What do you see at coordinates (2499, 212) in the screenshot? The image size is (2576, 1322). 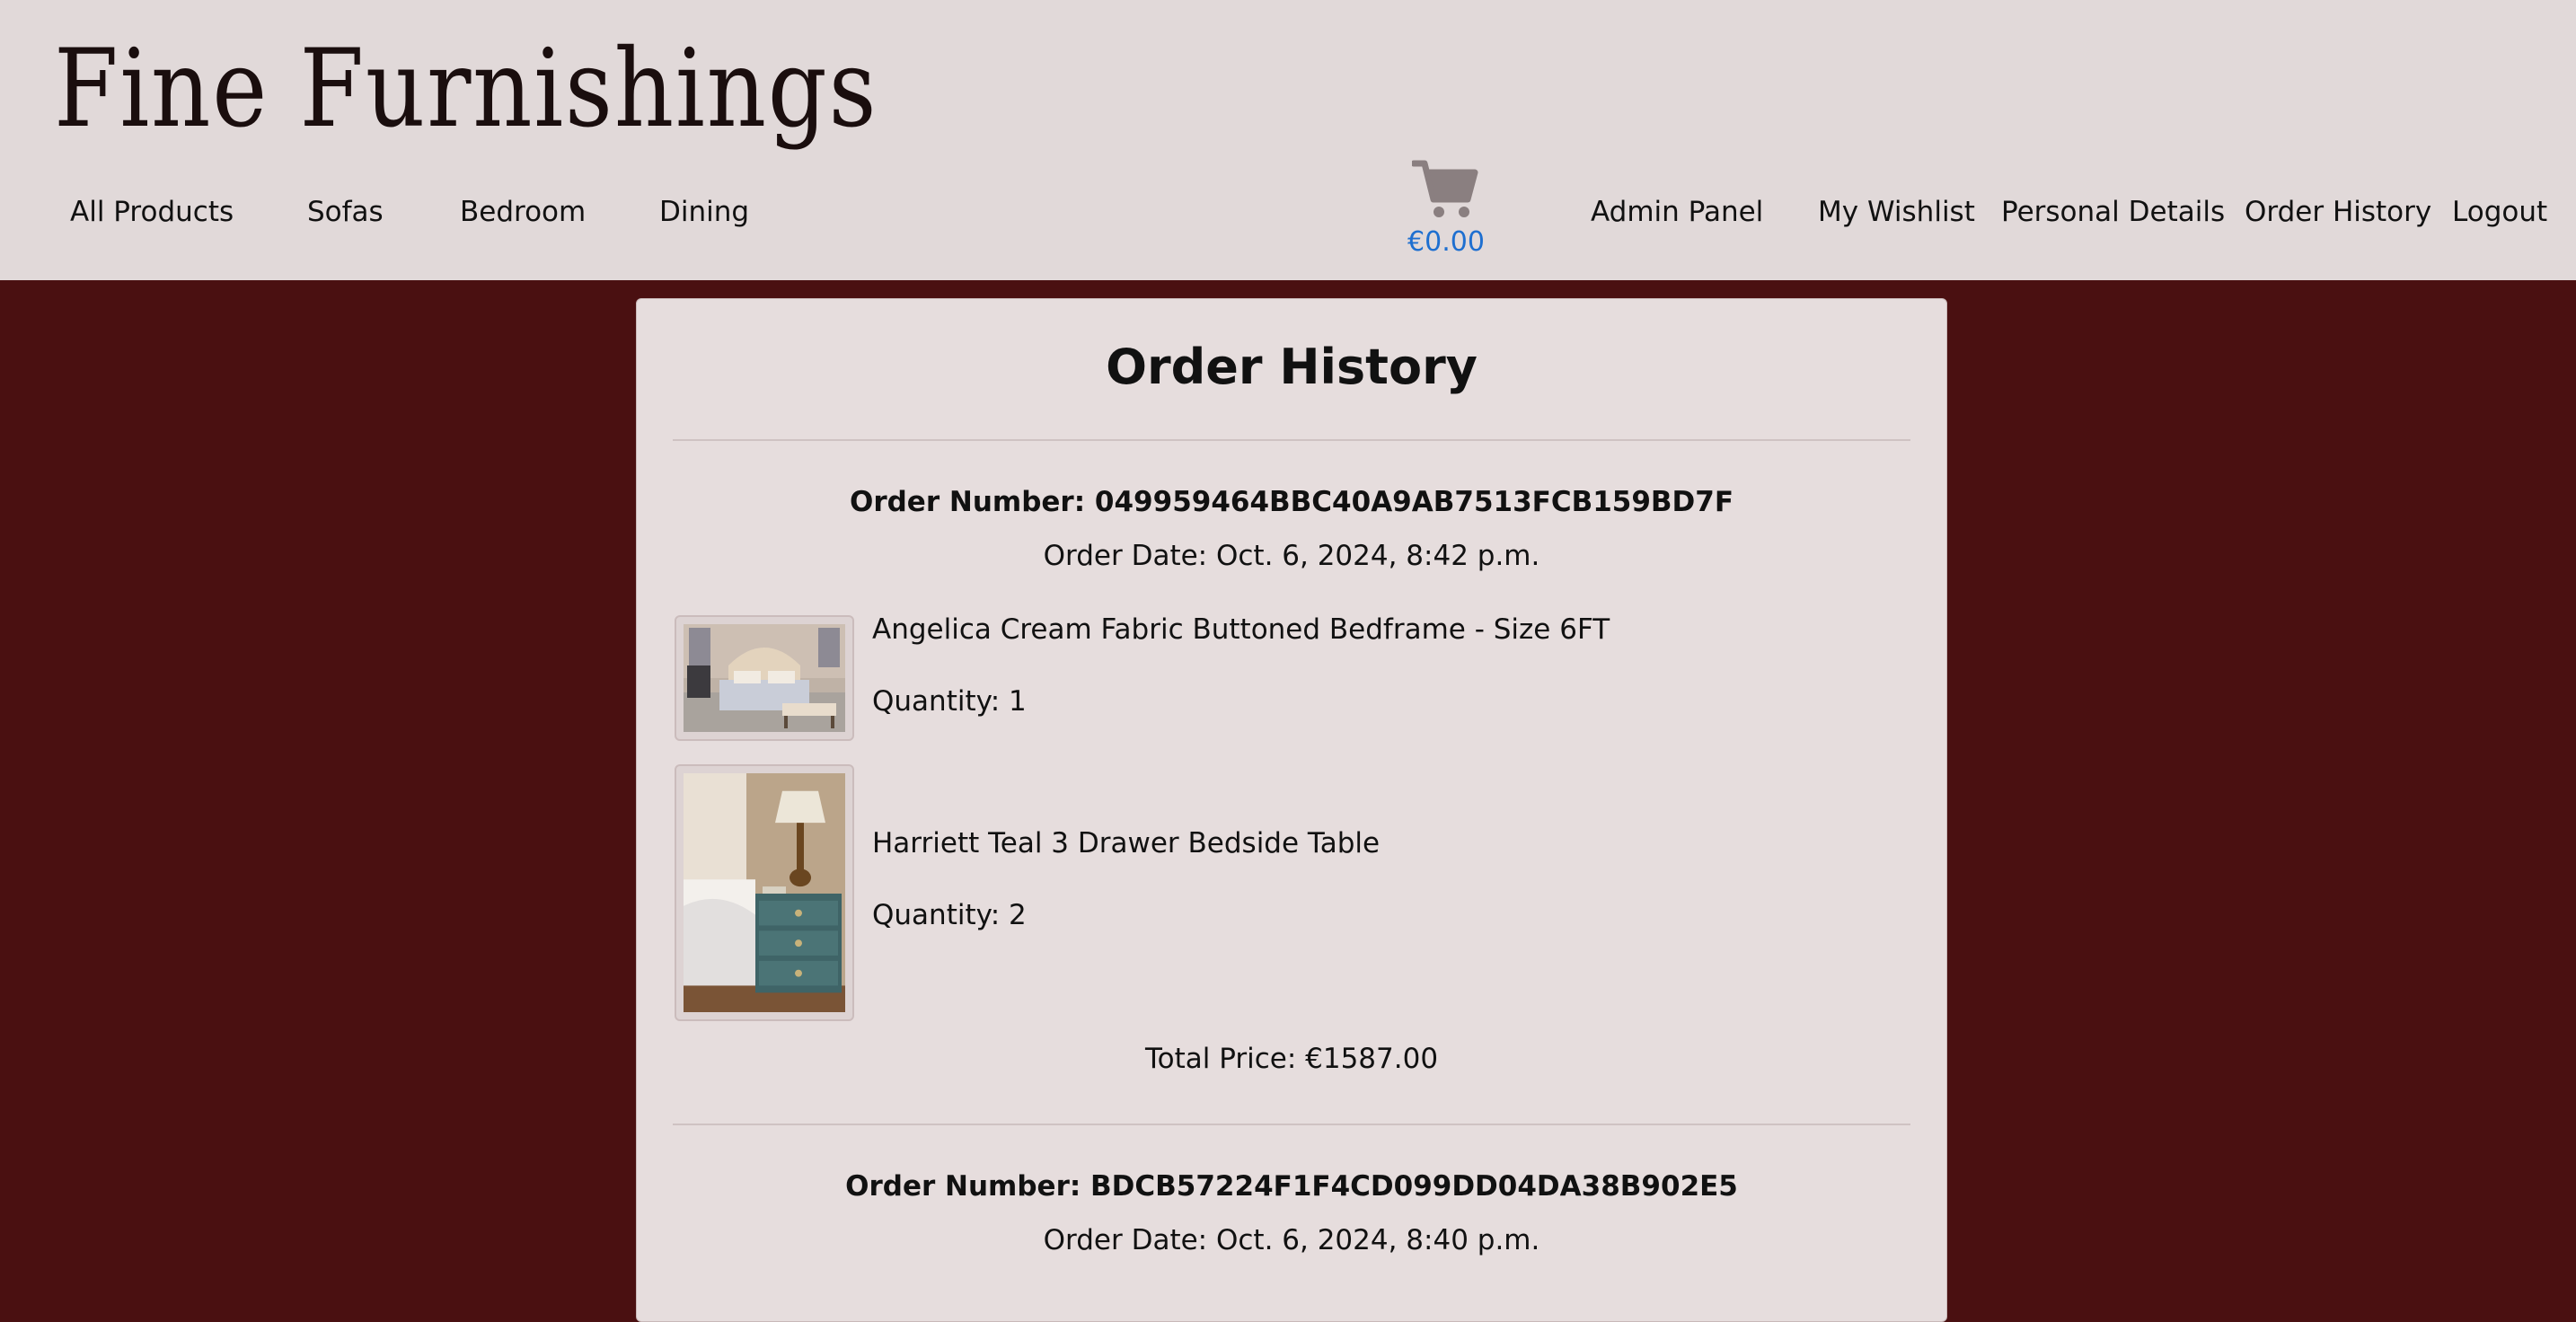 I see `nav-logout: Logout` at bounding box center [2499, 212].